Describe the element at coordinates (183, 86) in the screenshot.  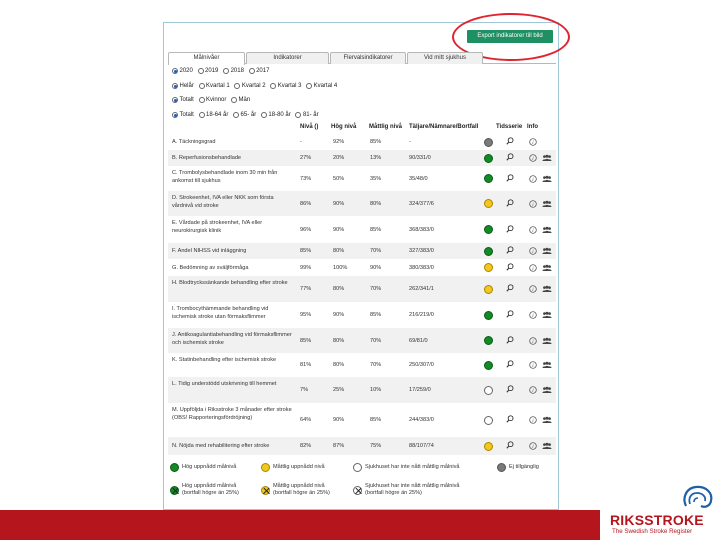
I see `period-option: Helår` at that location.